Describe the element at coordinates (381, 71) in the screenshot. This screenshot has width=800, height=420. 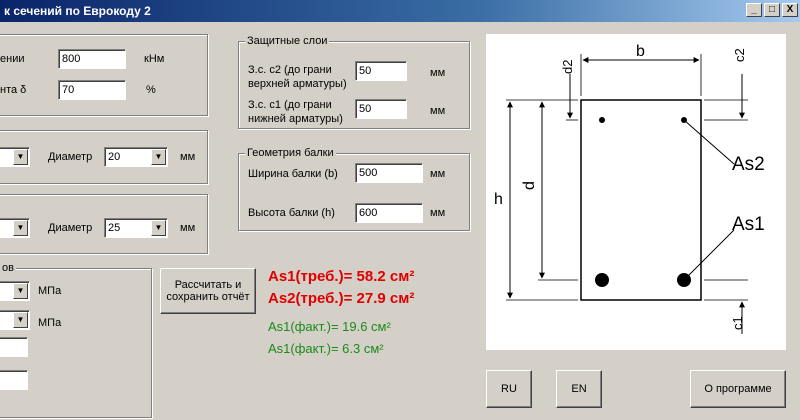
I see `c2-input` at that location.